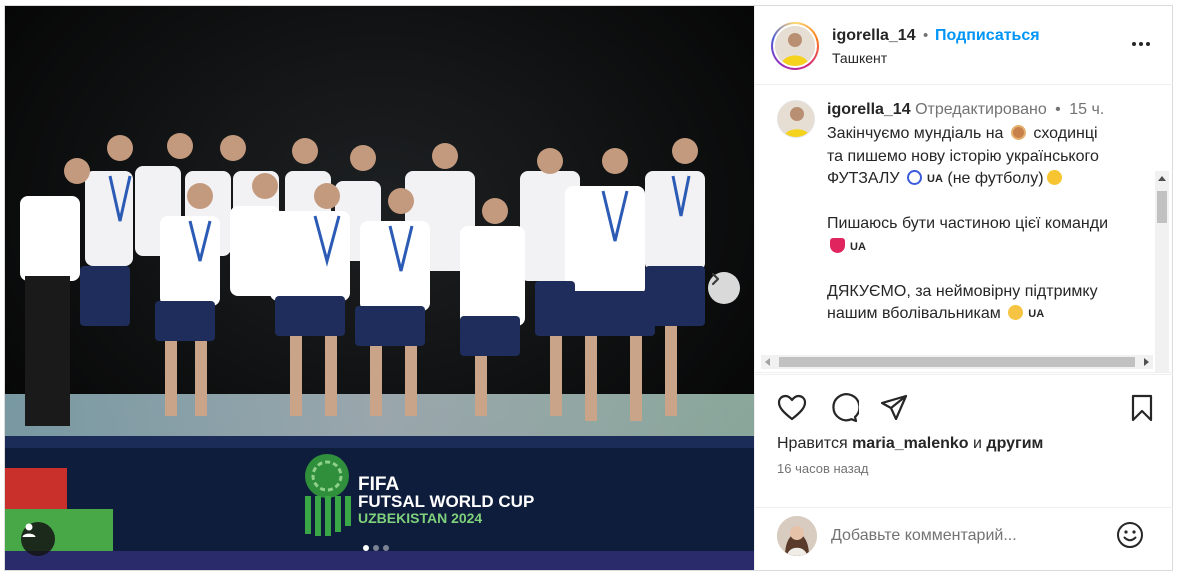  Describe the element at coordinates (1134, 44) in the screenshot. I see `more-dots-icon` at that location.